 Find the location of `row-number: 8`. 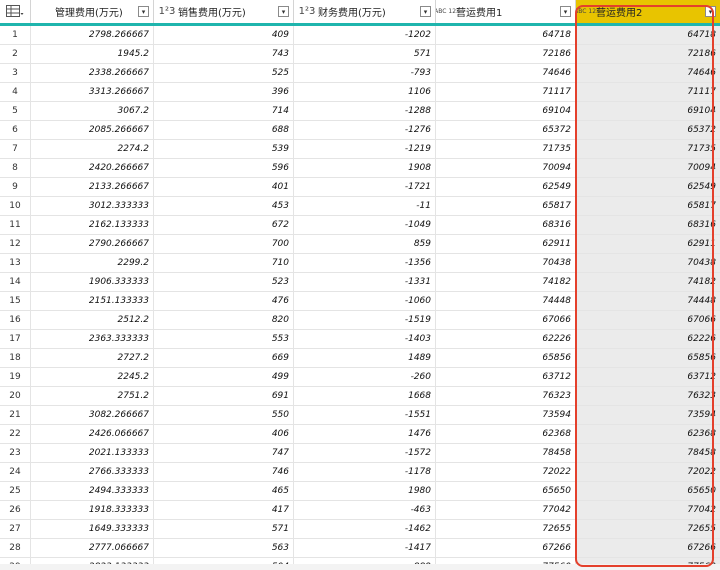

row-number: 8 is located at coordinates (15, 168).